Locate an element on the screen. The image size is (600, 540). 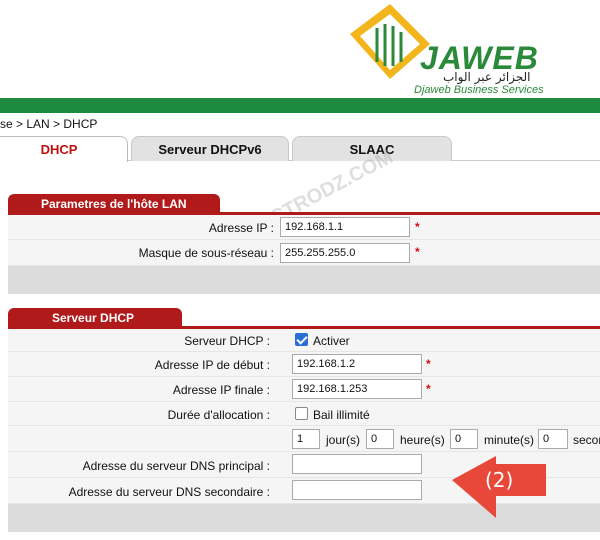
lease-row: Durée d'allocation : Bail illimité is located at coordinates (304, 414).